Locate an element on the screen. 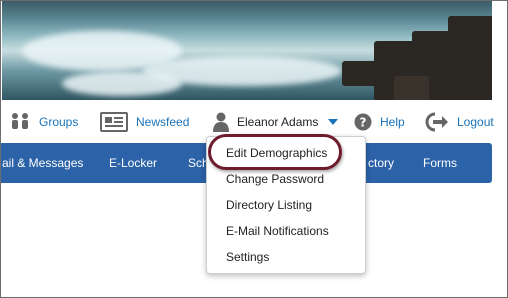 The height and width of the screenshot is (298, 508). menu-item-directory-listing: Directory Listing is located at coordinates (269, 205).